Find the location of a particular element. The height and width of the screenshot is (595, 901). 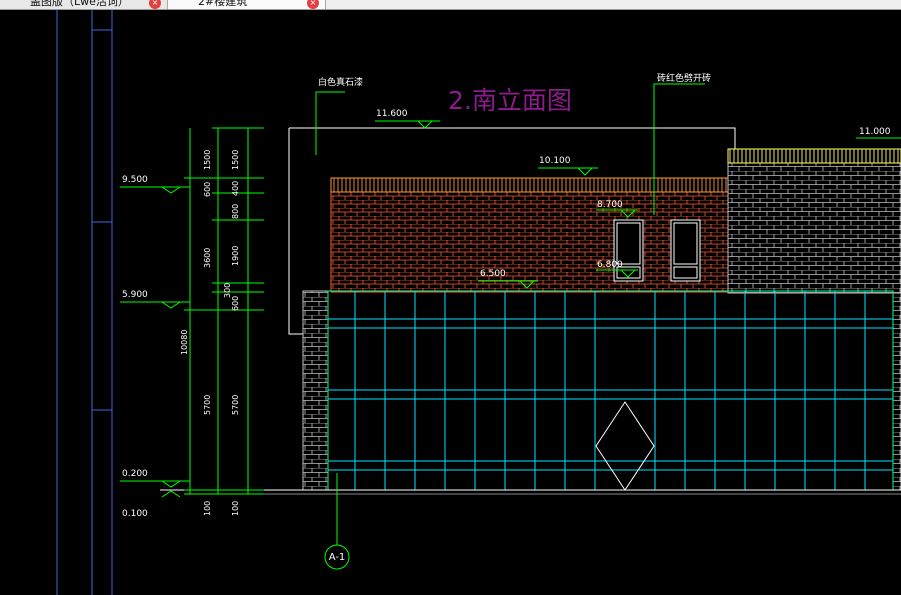

elevation-label: 11.600 is located at coordinates (392, 114).